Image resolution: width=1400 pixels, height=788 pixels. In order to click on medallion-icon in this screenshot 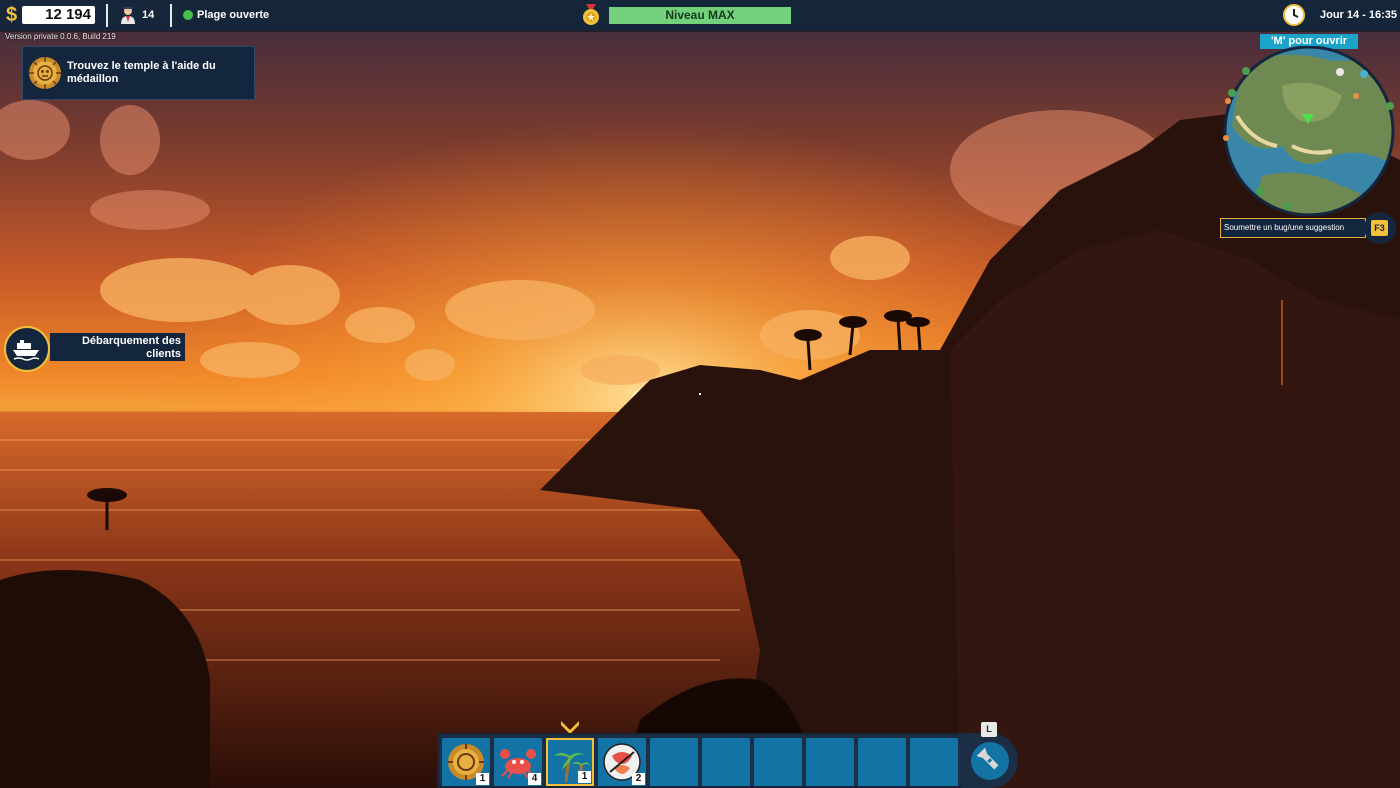, I will do `click(45, 73)`.